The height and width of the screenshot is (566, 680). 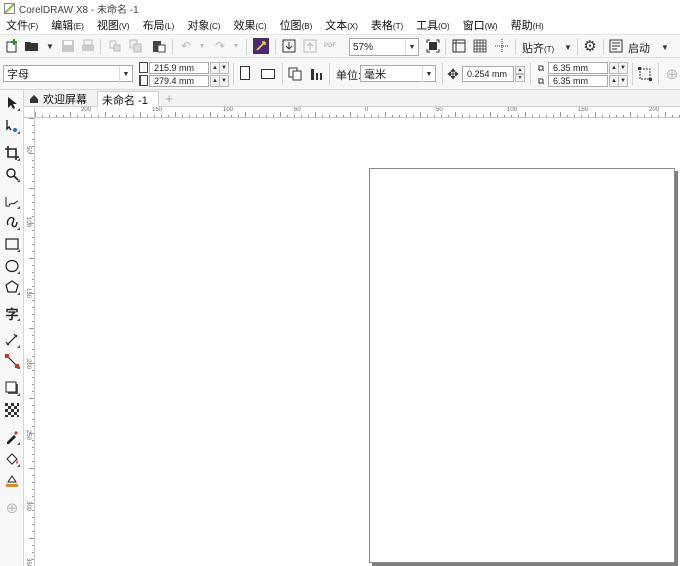 What do you see at coordinates (352, 26) in the screenshot?
I see `menu-item-accelerator: (X)` at bounding box center [352, 26].